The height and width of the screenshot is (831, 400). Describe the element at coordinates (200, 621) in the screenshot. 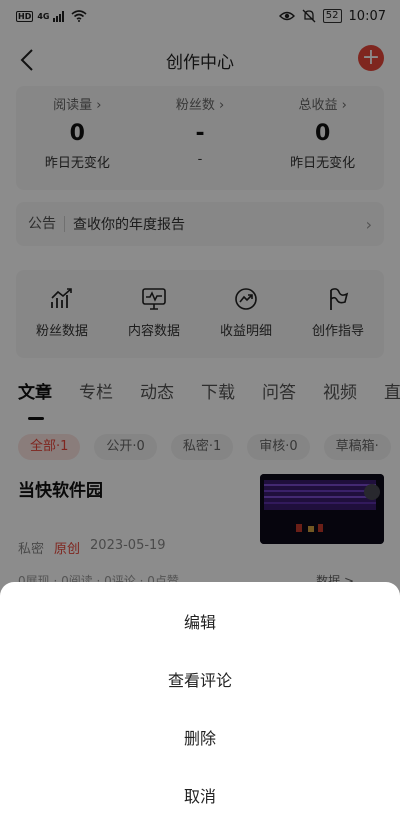

I see `edit-button: 编辑` at that location.